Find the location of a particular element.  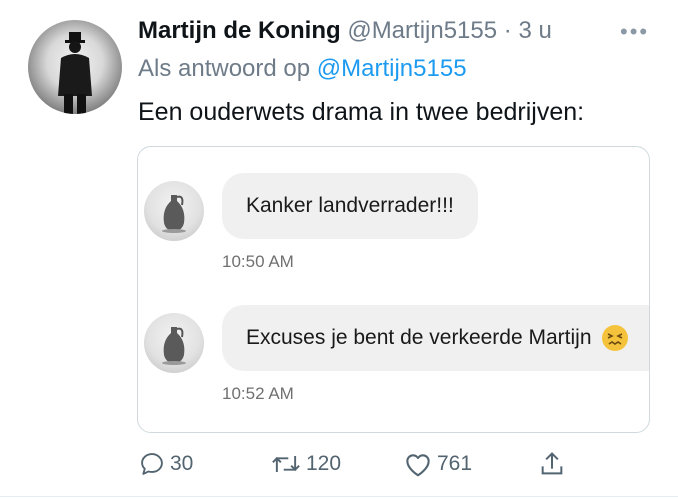

author-handle: @Martijn5155 is located at coordinates (422, 30).